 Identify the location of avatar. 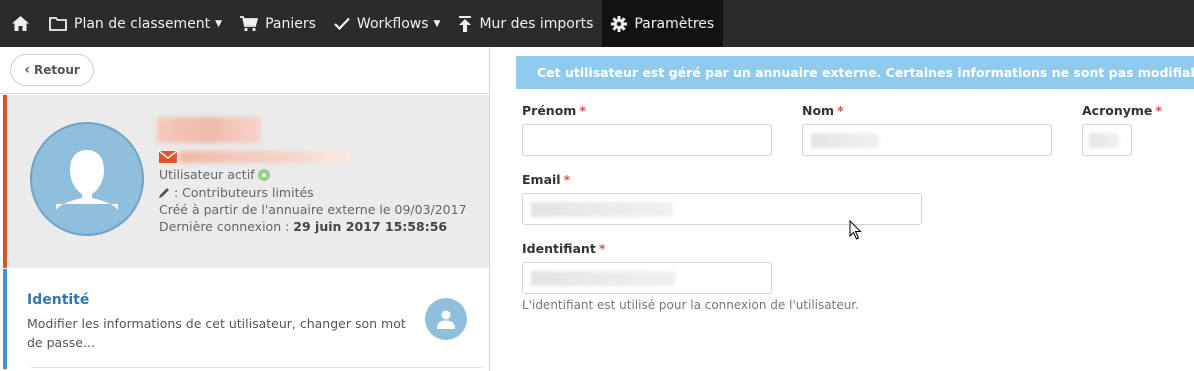
(87, 179).